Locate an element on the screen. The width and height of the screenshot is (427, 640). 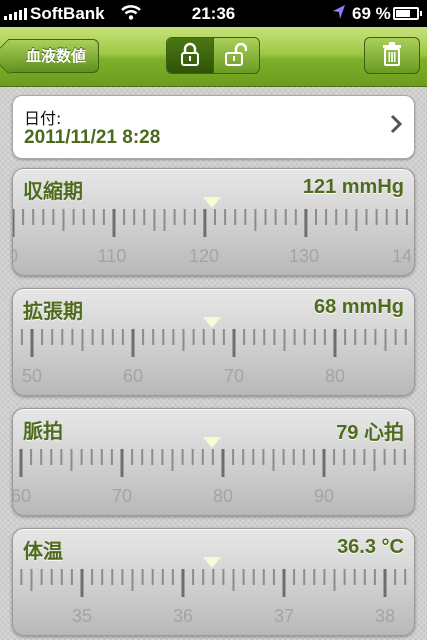
ruler-value: 121 mmHg is located at coordinates (353, 187).